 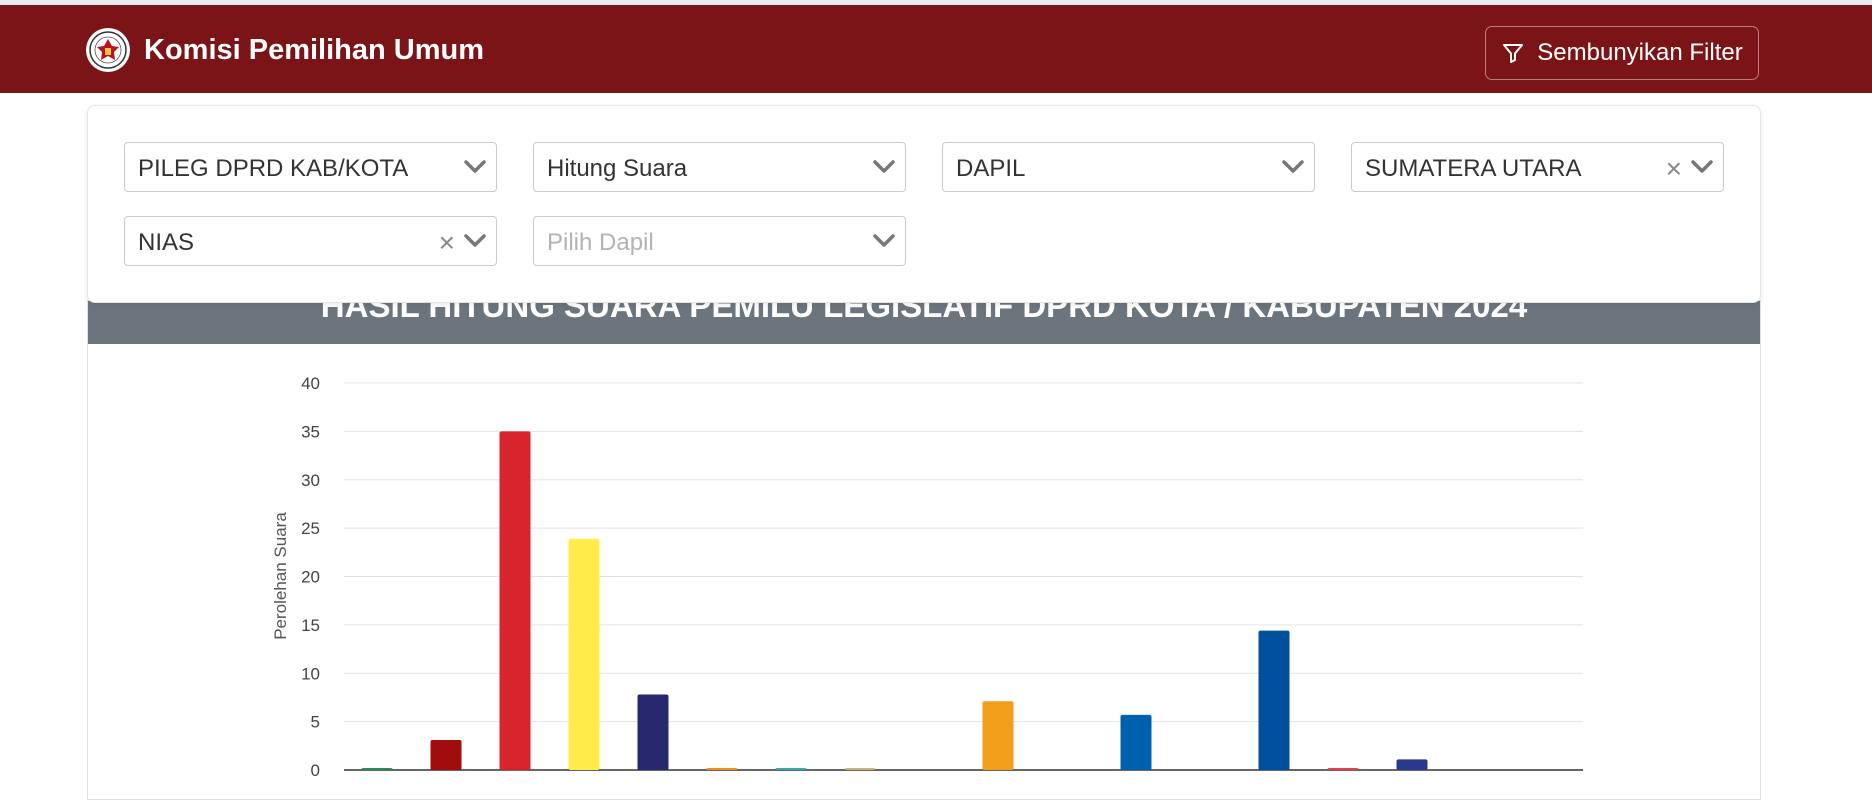 What do you see at coordinates (310, 528) in the screenshot?
I see `y-tick-label: 25` at bounding box center [310, 528].